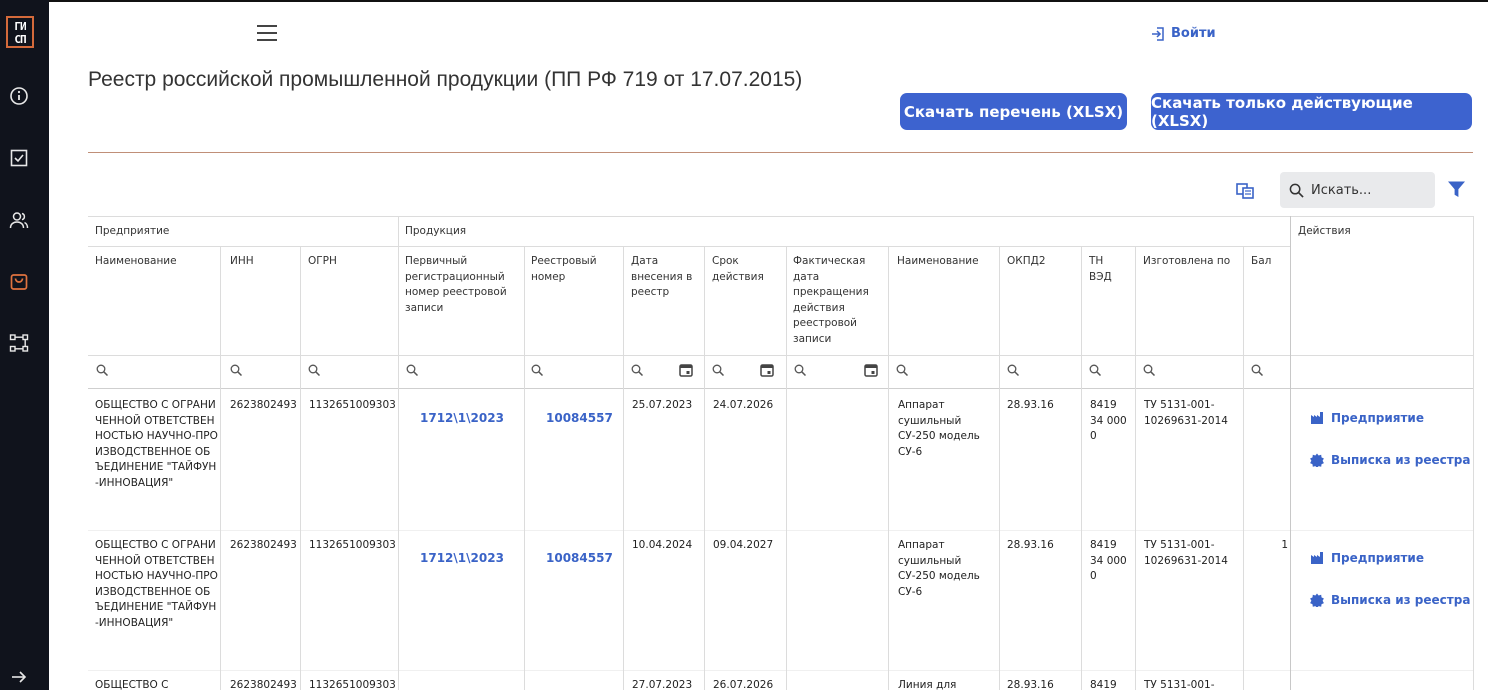 The width and height of the screenshot is (1488, 690). I want to click on login-label: Войти, so click(1193, 33).